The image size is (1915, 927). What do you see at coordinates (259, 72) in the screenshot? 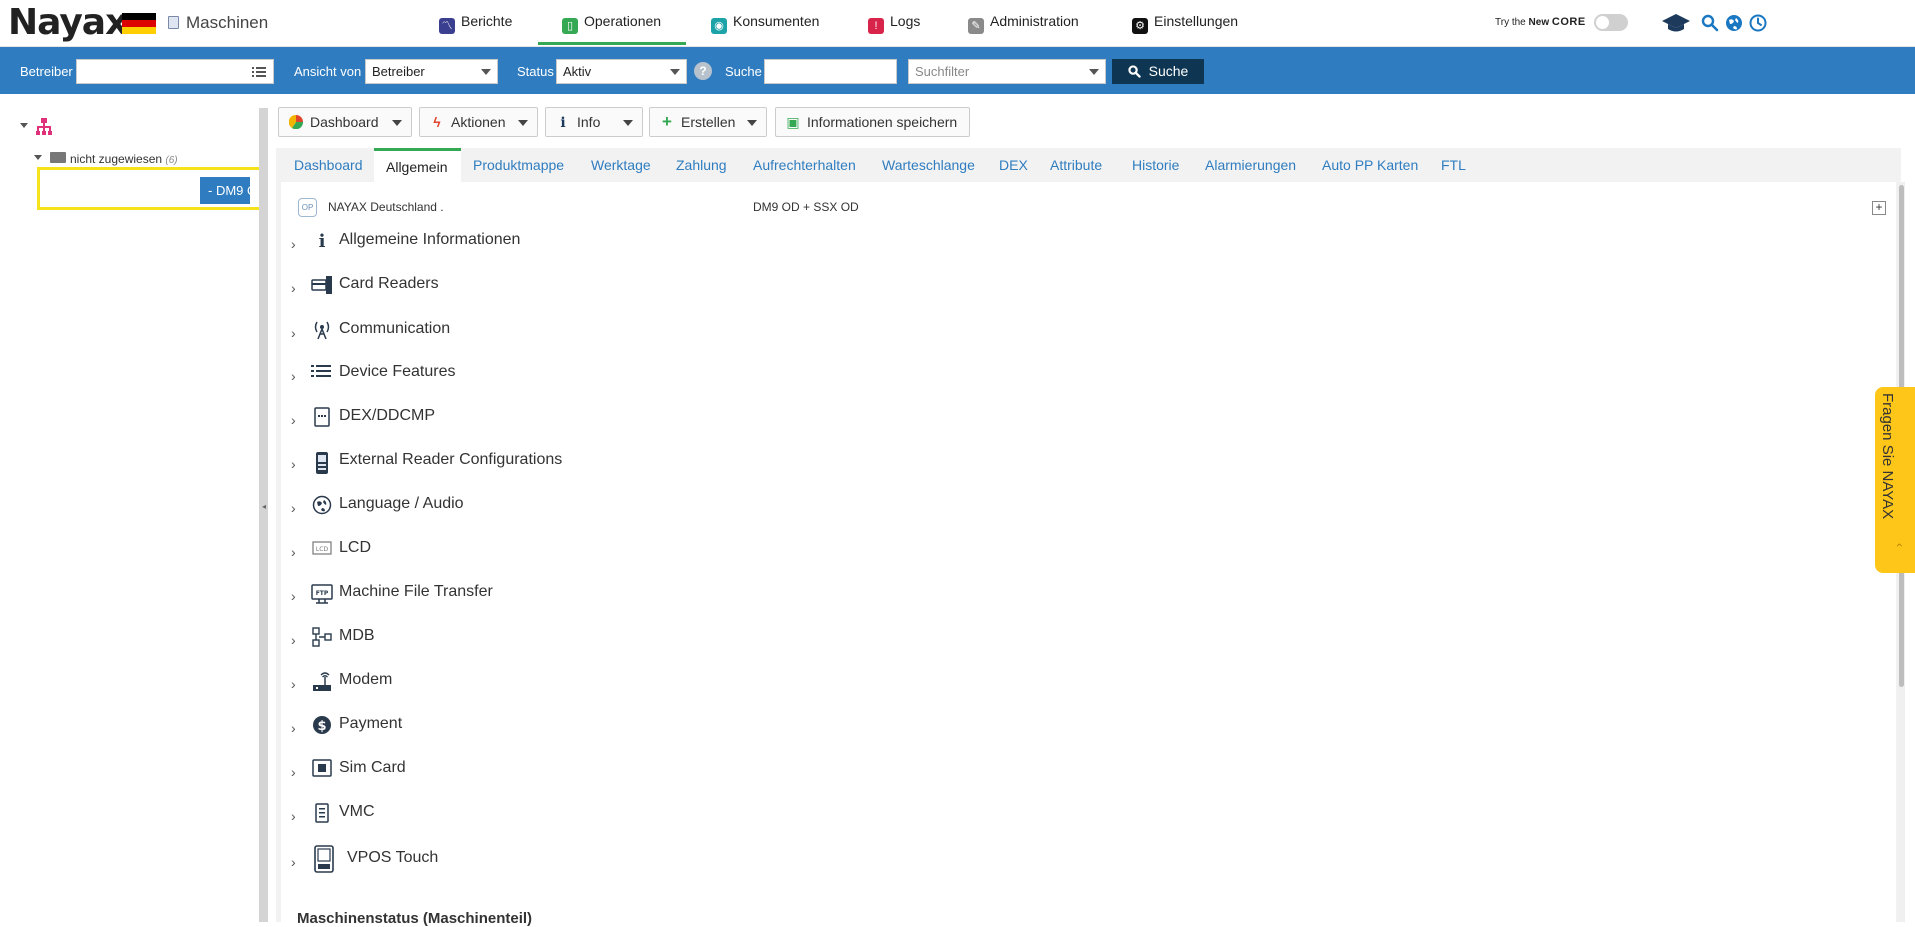
I see `list-icon` at bounding box center [259, 72].